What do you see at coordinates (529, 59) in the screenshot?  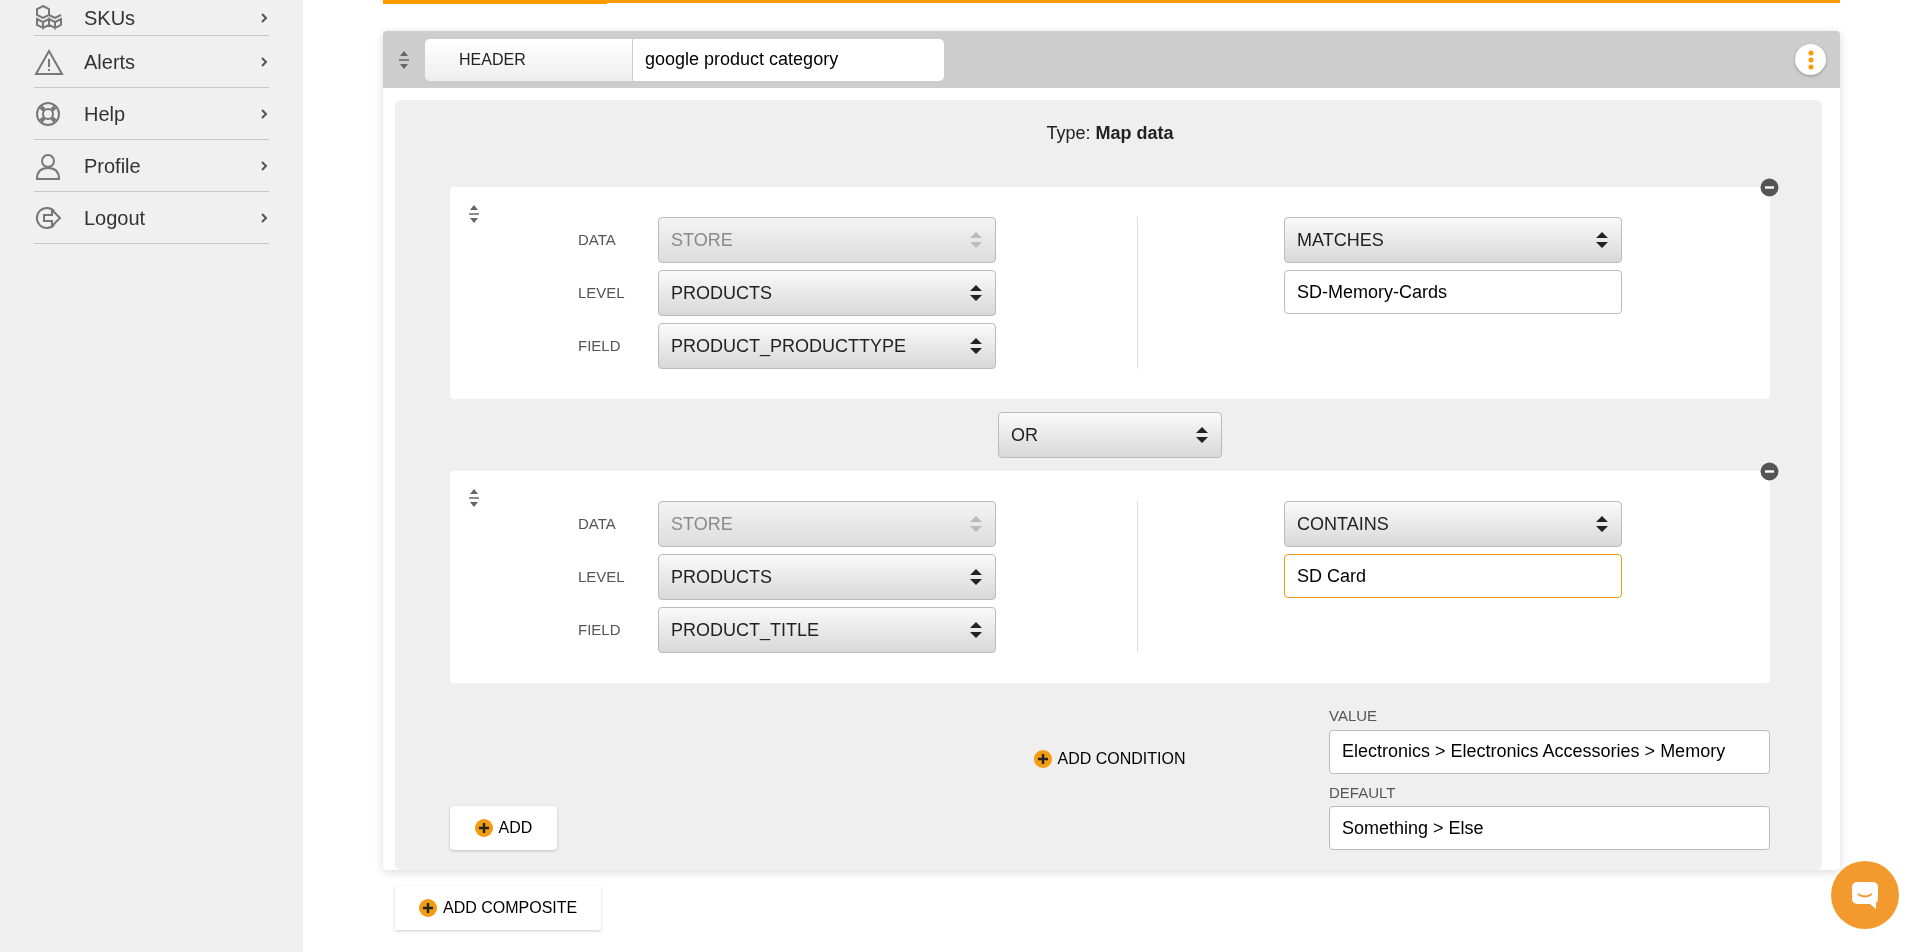 I see `header-label: HEADER` at bounding box center [529, 59].